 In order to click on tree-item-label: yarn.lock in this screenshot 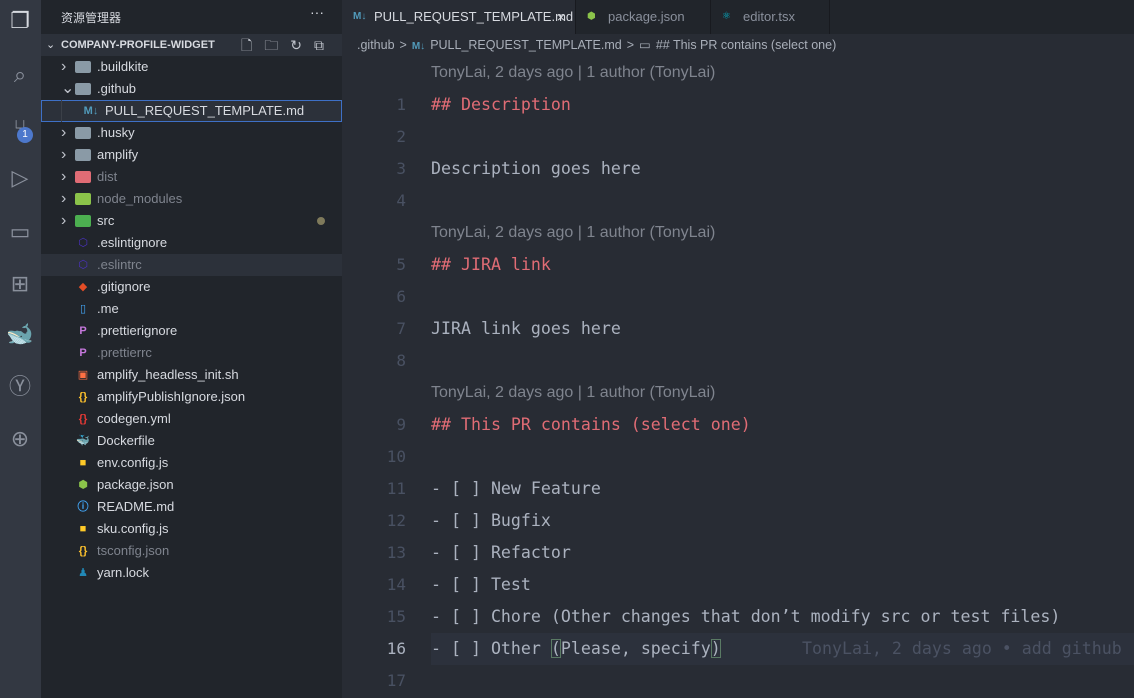, I will do `click(123, 572)`.